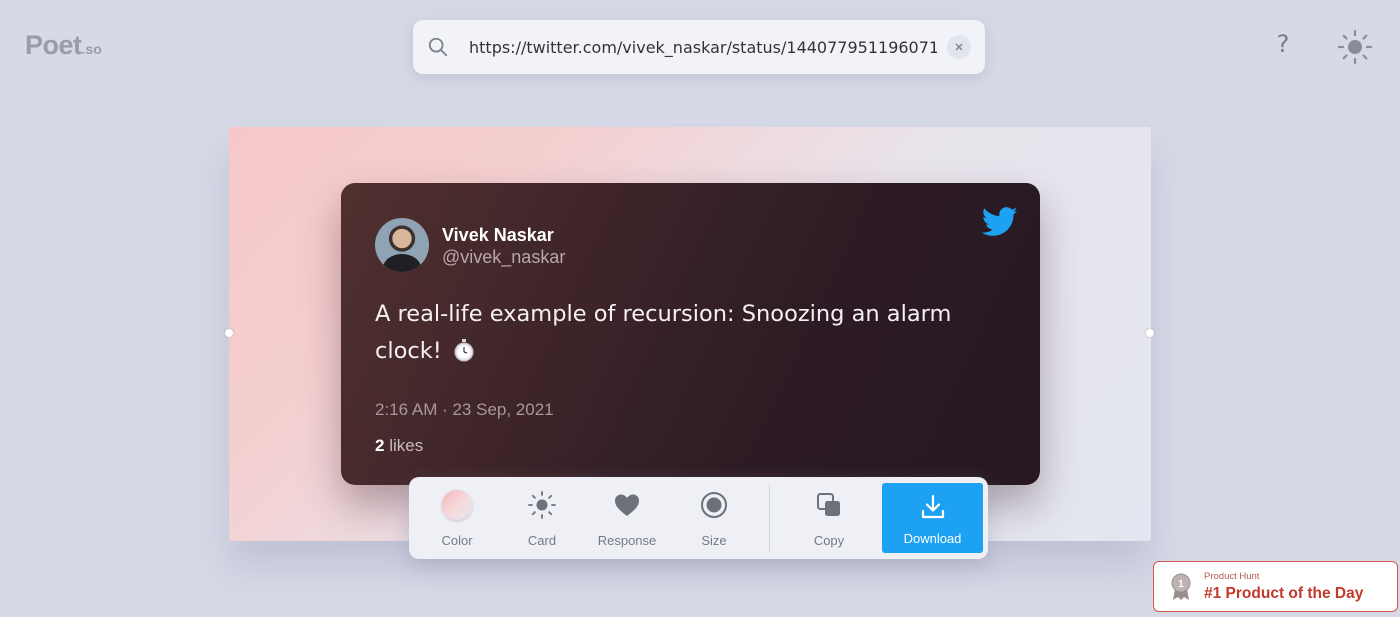  What do you see at coordinates (1150, 333) in the screenshot?
I see `resize-handle-right` at bounding box center [1150, 333].